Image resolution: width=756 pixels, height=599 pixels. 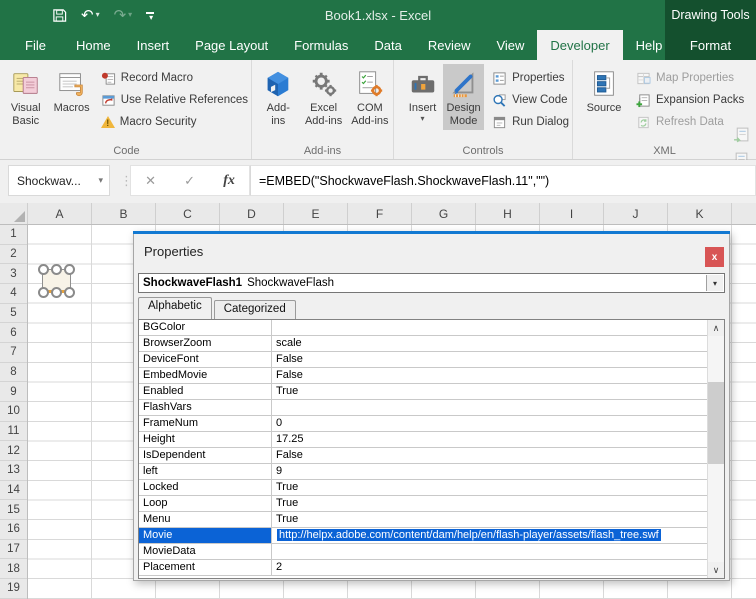 What do you see at coordinates (205, 391) in the screenshot?
I see `property-name-cell: Enabled` at bounding box center [205, 391].